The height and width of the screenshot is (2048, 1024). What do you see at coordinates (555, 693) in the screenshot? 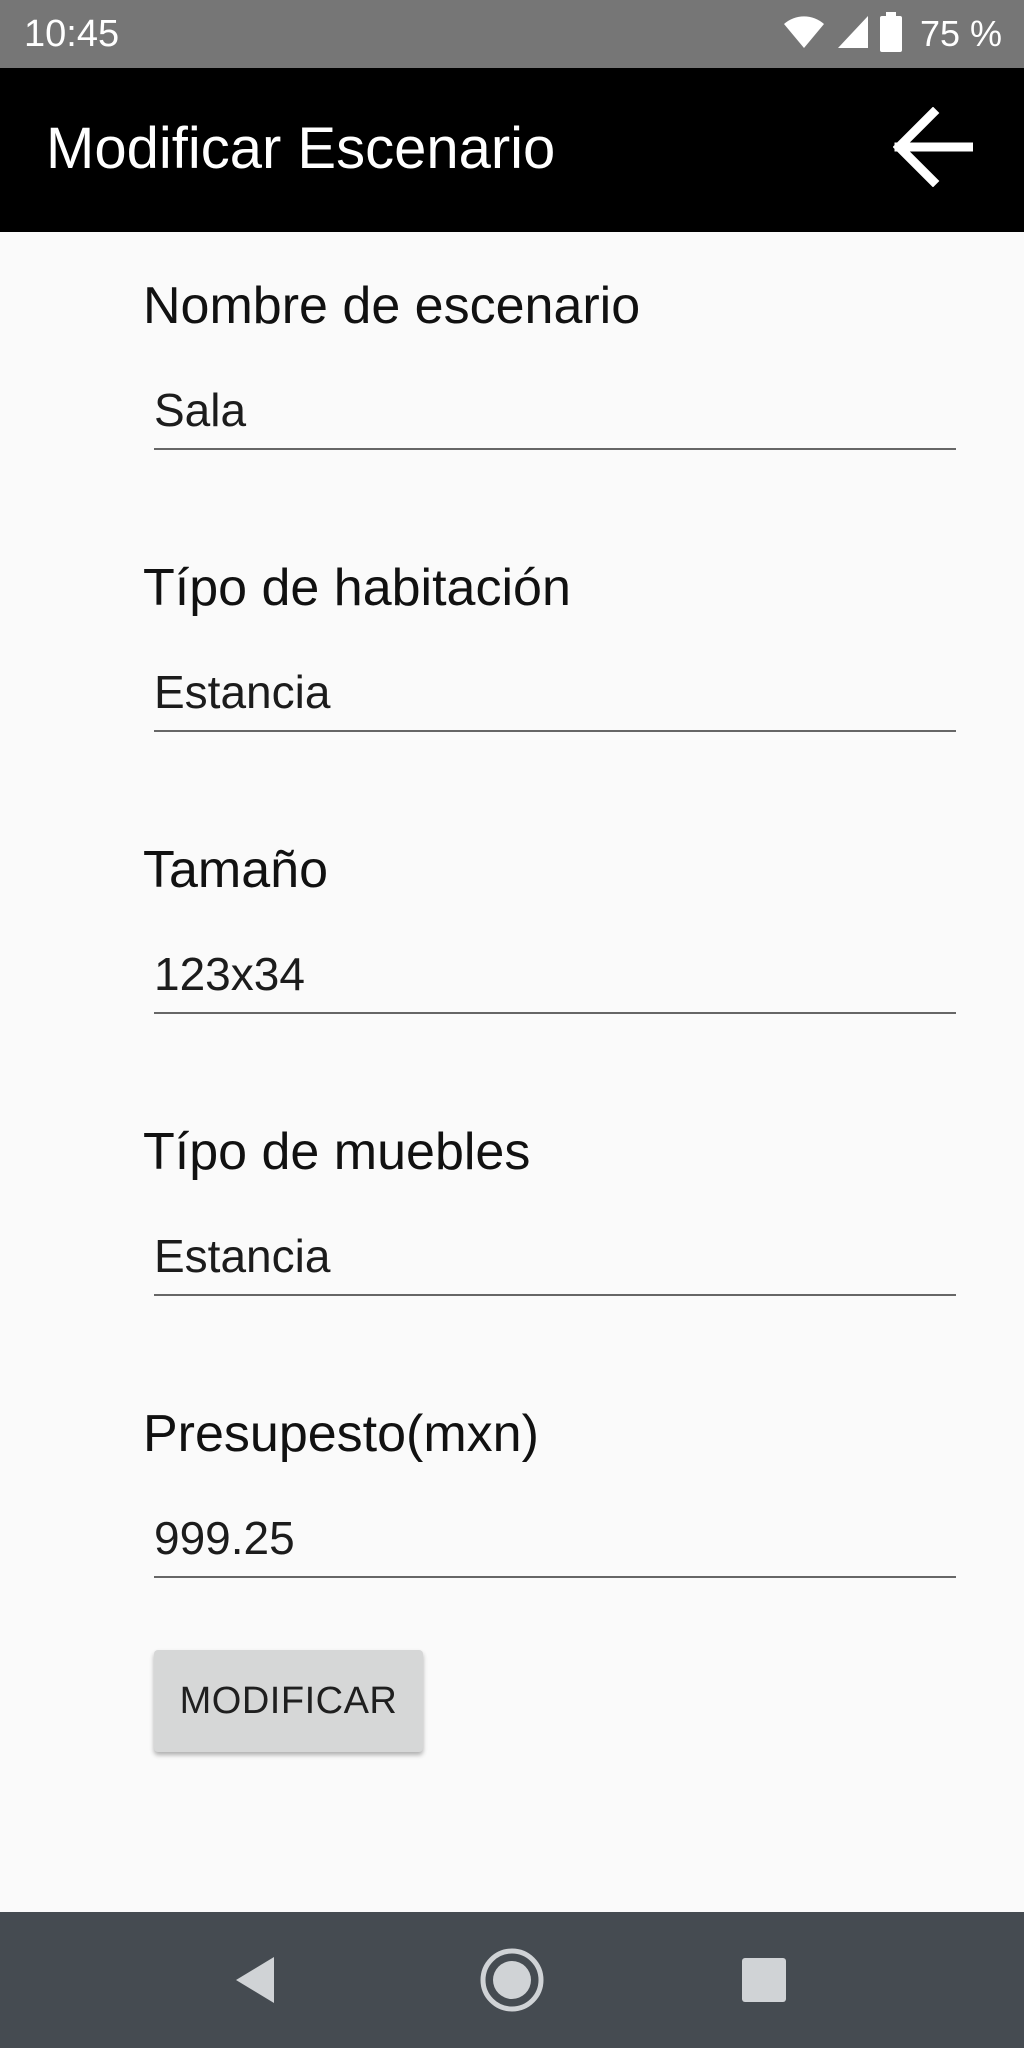
I see `room-type-input` at bounding box center [555, 693].